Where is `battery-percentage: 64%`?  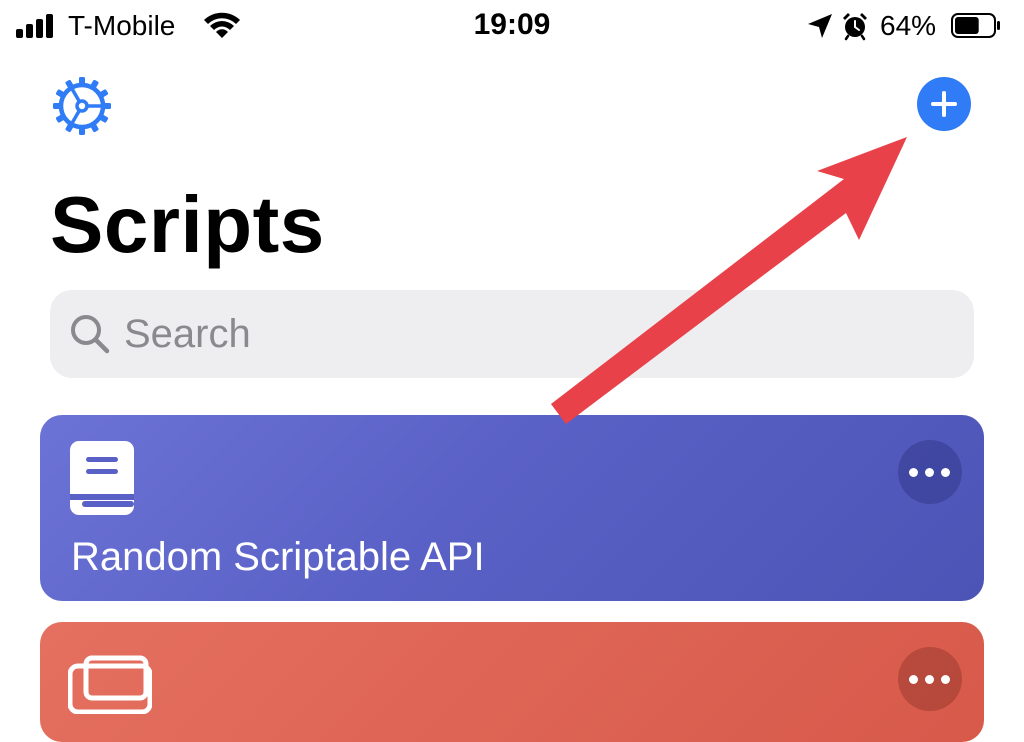 battery-percentage: 64% is located at coordinates (908, 25).